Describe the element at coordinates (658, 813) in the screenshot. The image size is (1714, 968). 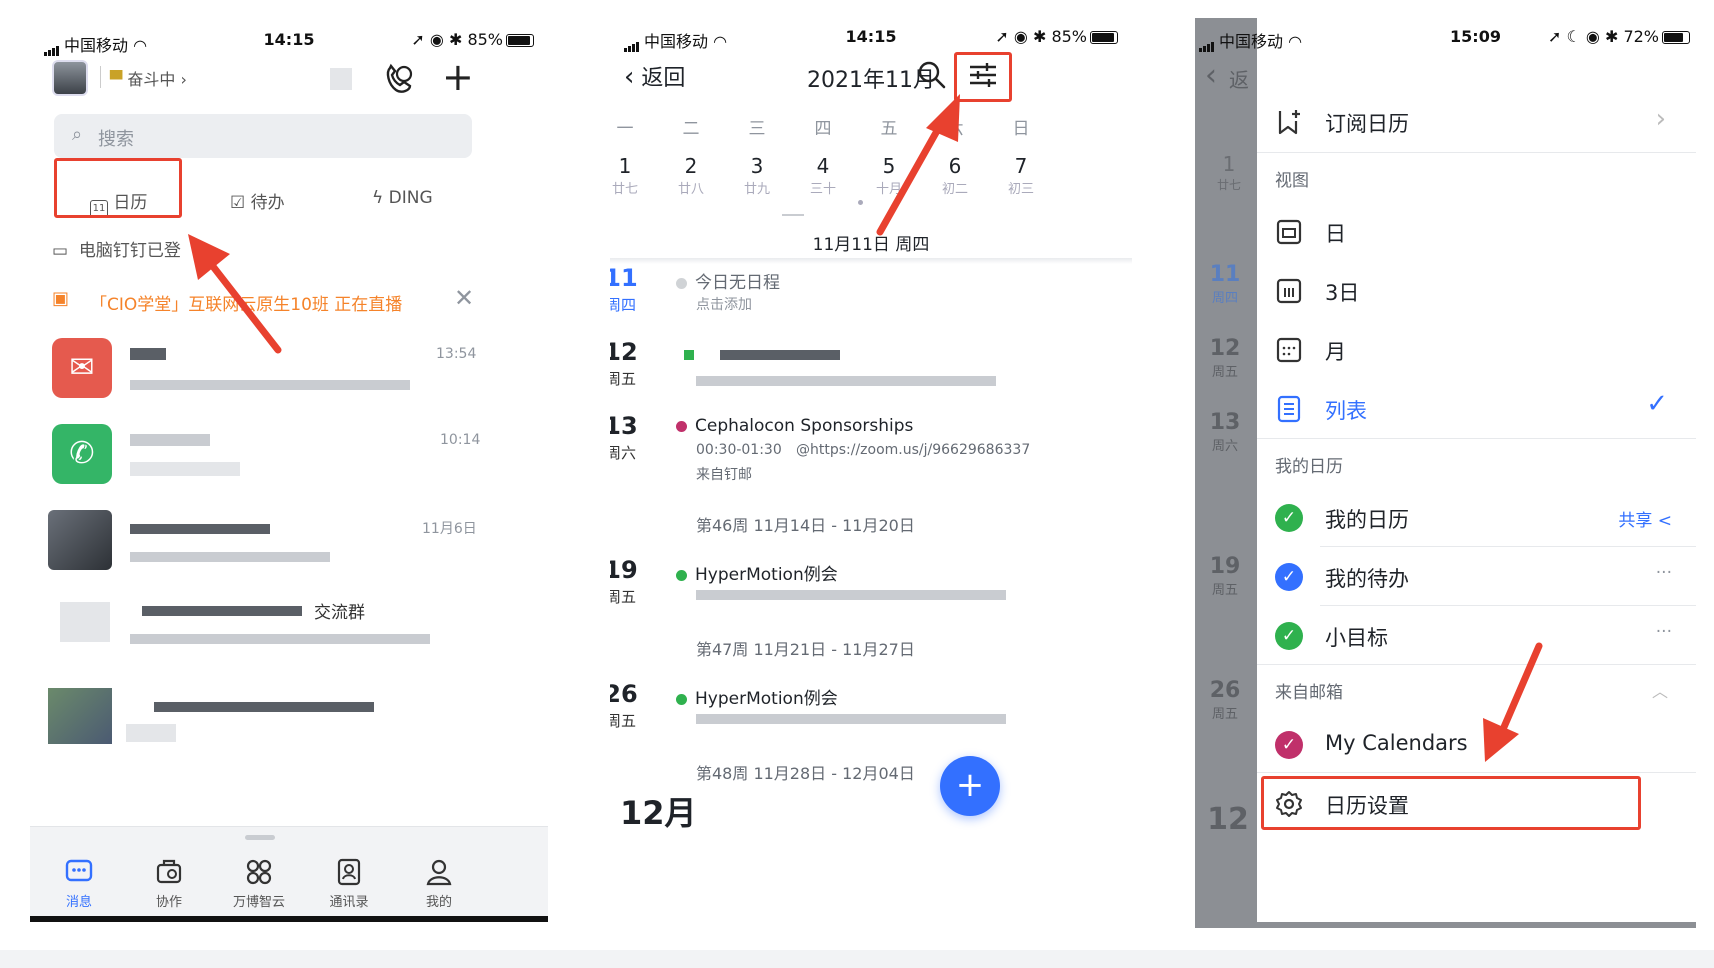
I see `month-header: 12月` at that location.